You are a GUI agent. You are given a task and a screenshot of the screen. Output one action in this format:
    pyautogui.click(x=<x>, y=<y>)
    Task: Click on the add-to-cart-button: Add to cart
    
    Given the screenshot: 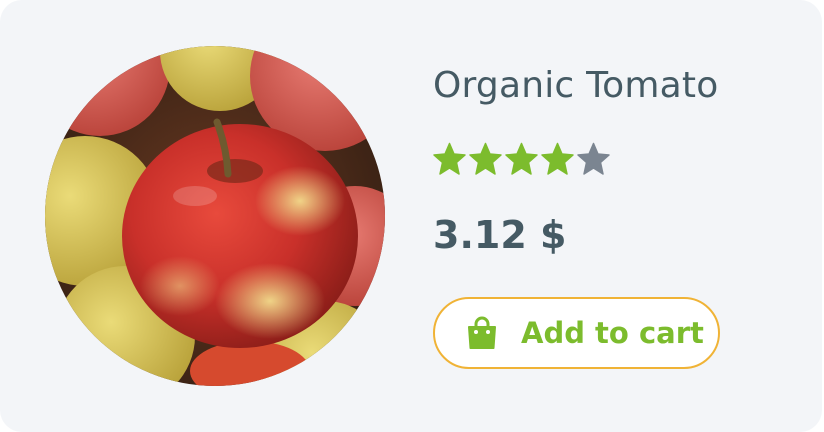 What is the action you would take?
    pyautogui.click(x=576, y=333)
    